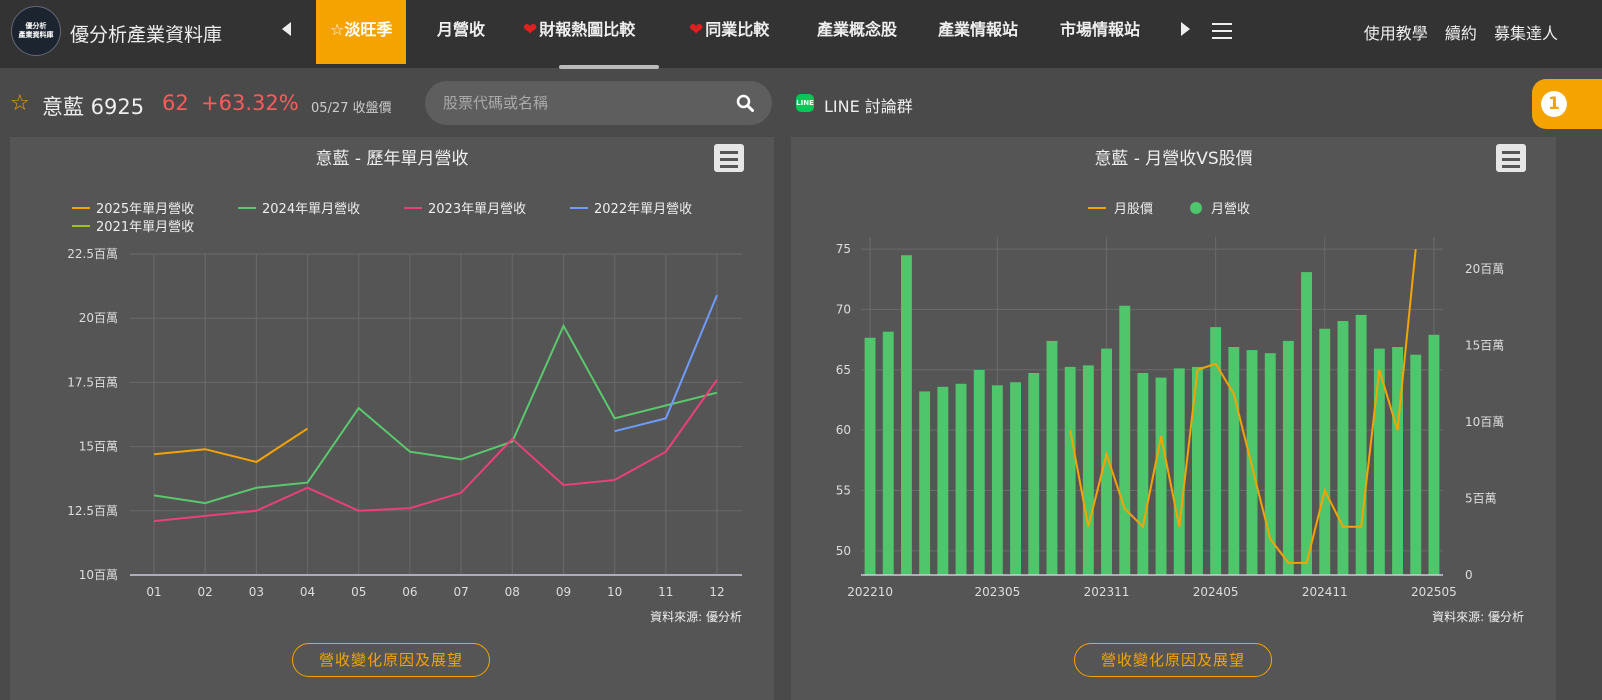 The height and width of the screenshot is (700, 1602). What do you see at coordinates (153, 592) in the screenshot?
I see `x-tick-label: 01` at bounding box center [153, 592].